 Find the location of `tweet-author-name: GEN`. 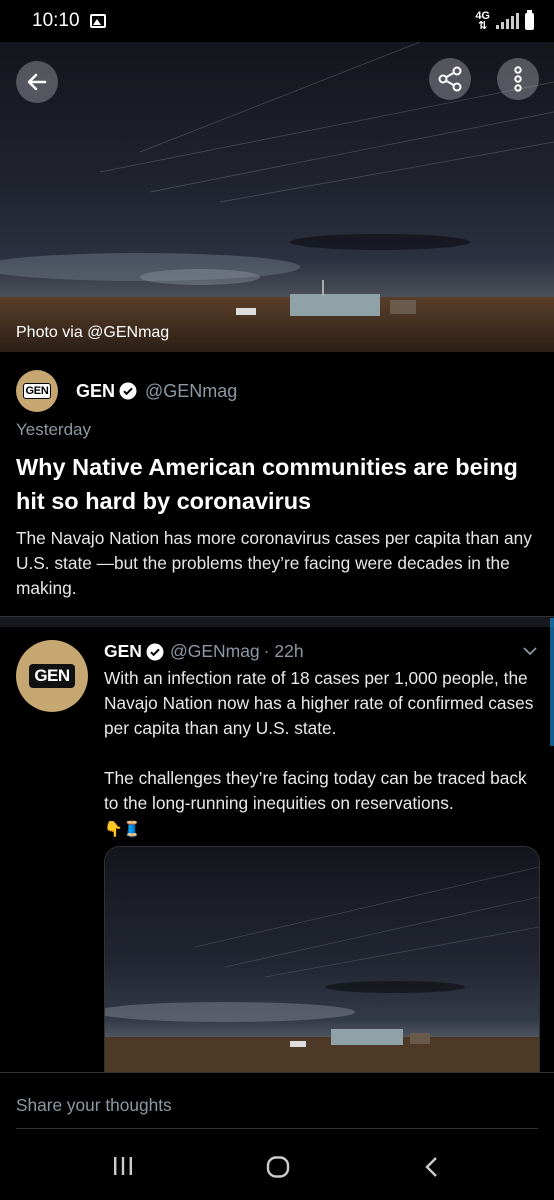

tweet-author-name: GEN is located at coordinates (123, 651).